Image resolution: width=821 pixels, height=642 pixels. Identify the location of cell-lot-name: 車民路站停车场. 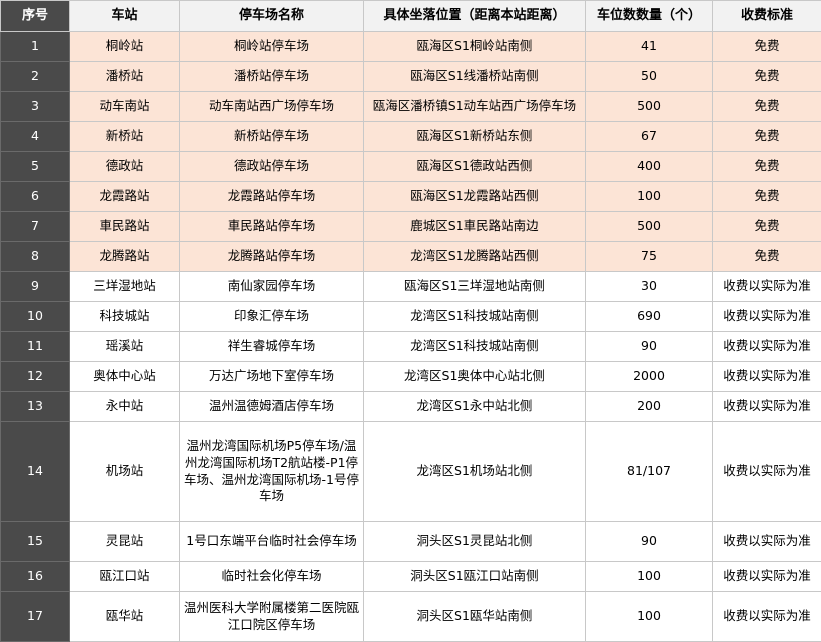
(271, 226).